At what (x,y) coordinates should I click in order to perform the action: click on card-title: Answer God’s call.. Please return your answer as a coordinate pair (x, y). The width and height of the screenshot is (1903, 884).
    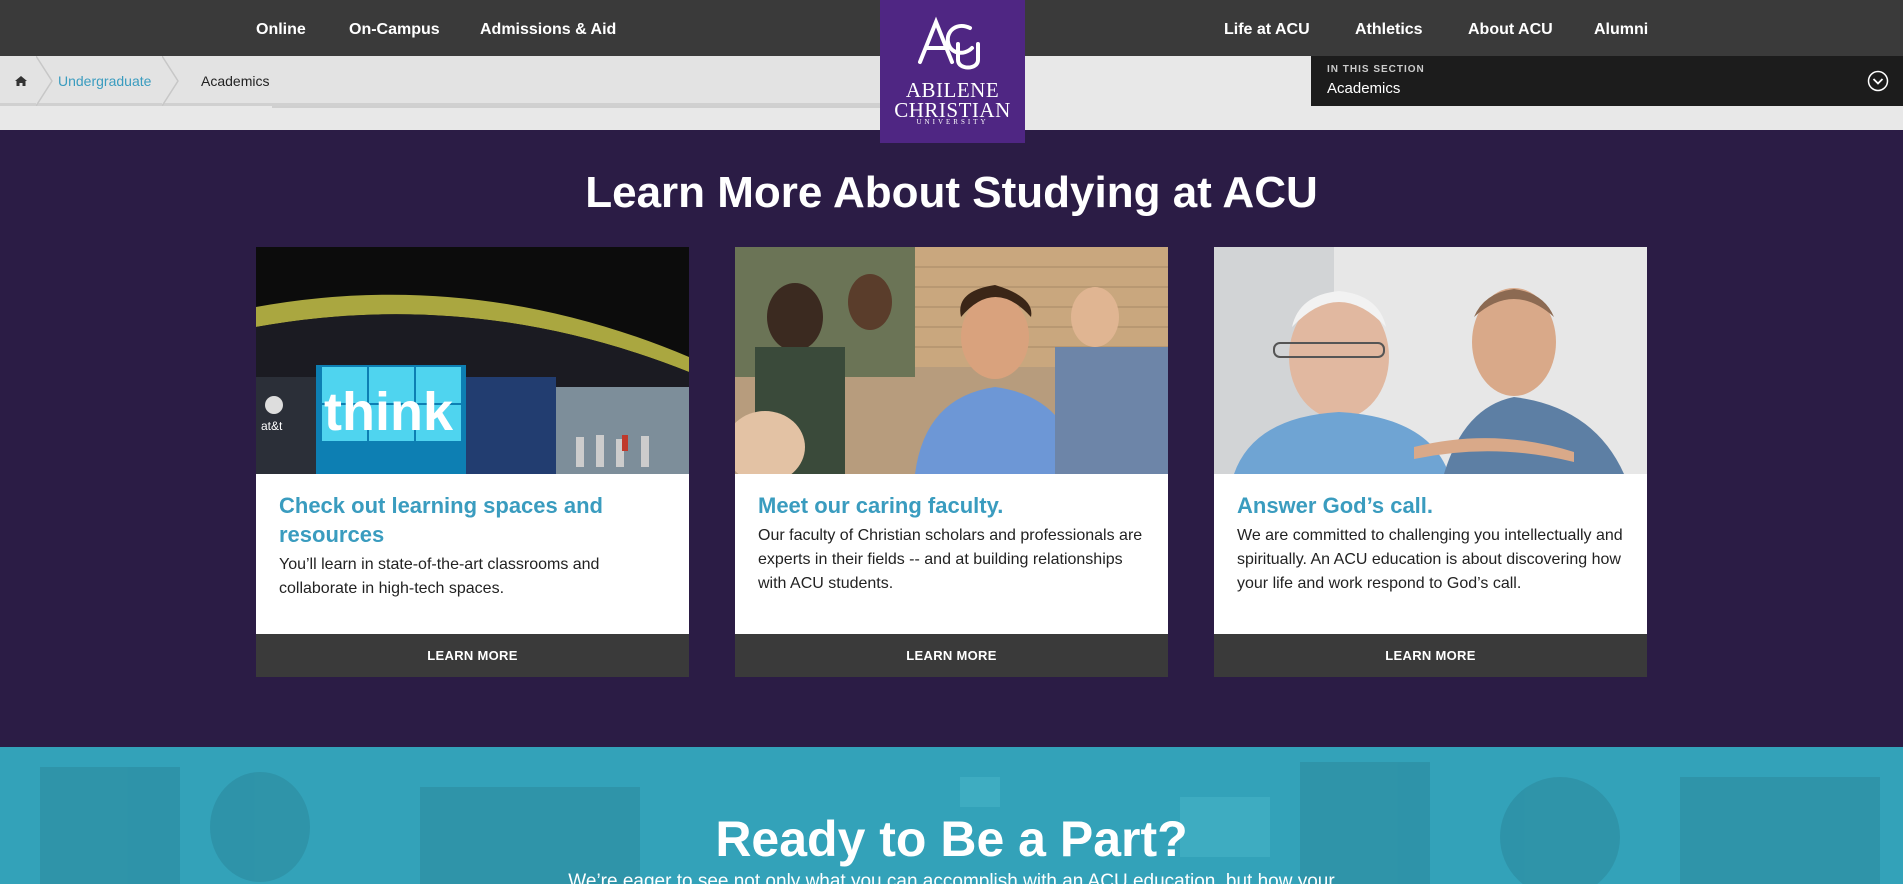
    Looking at the image, I should click on (1432, 505).